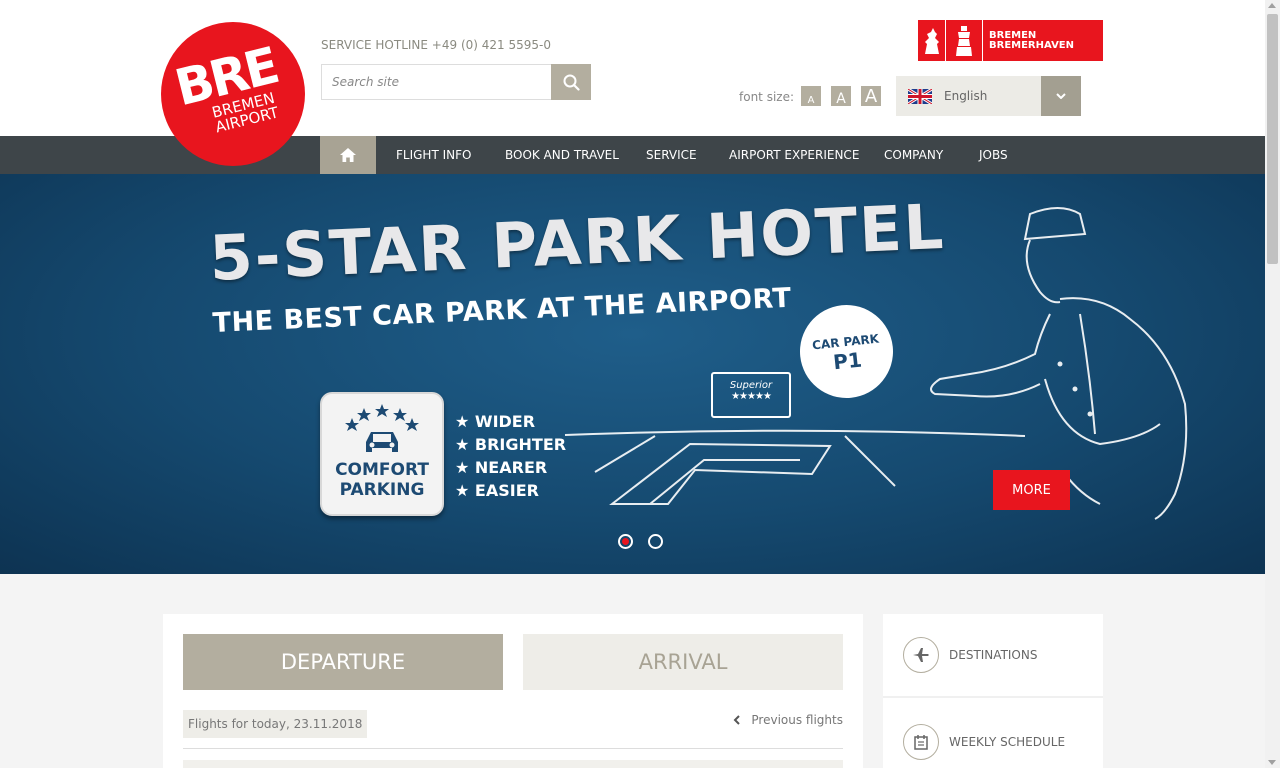 The width and height of the screenshot is (1280, 768). I want to click on font-size-medium-button: A, so click(841, 96).